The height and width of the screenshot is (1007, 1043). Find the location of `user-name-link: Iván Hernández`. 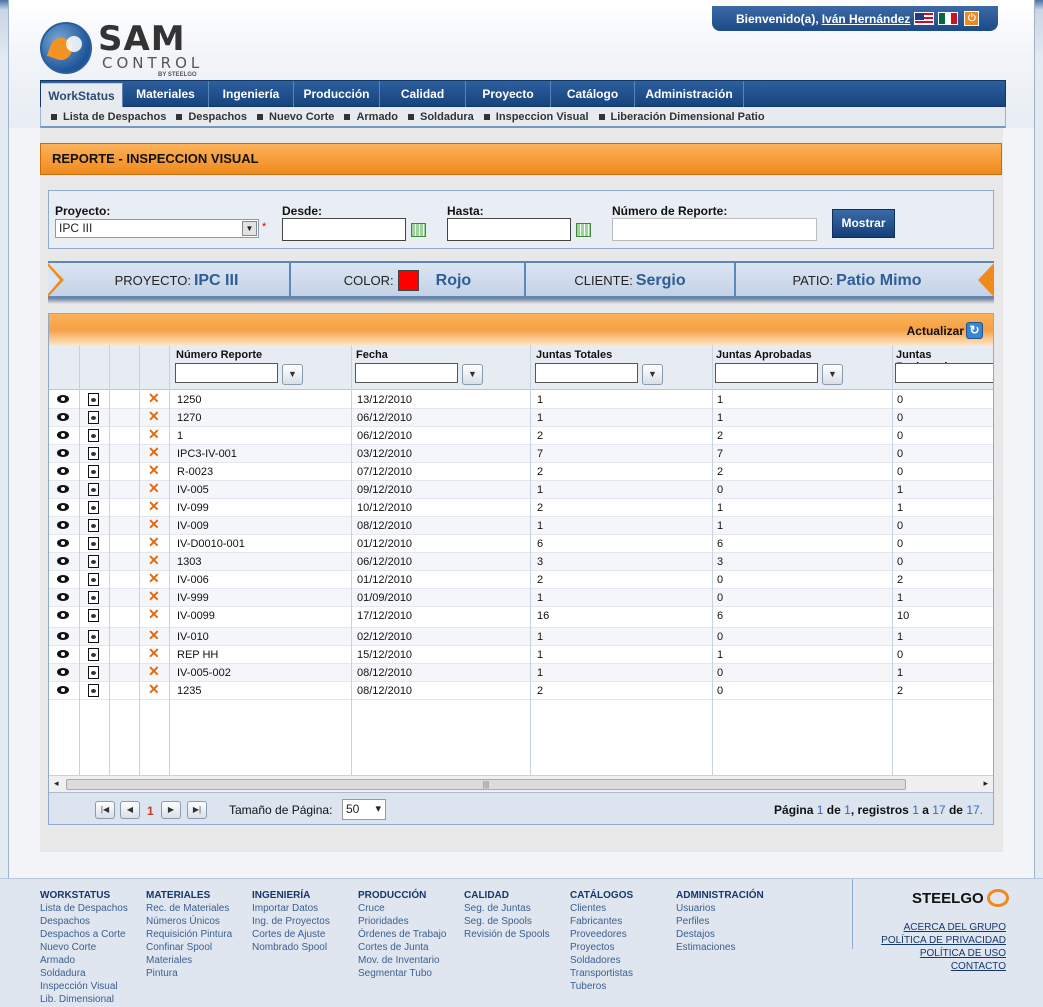

user-name-link: Iván Hernández is located at coordinates (866, 19).